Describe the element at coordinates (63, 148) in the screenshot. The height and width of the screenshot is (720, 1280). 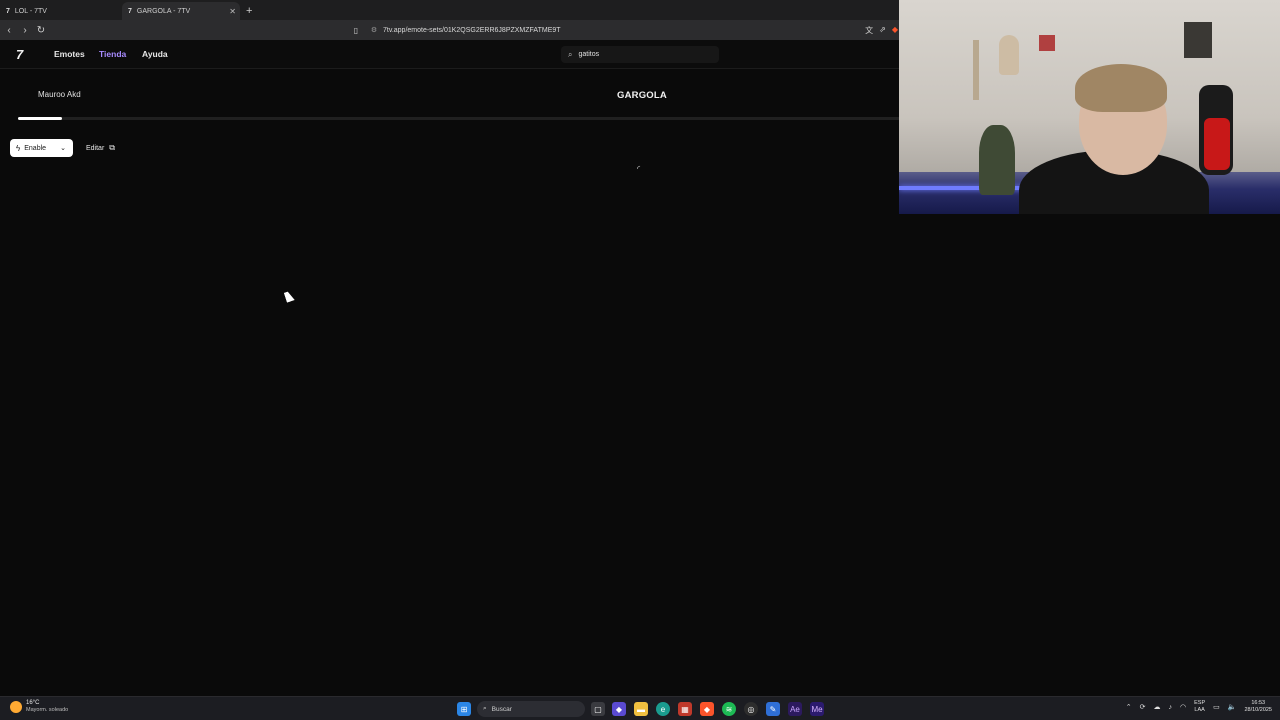
I see `chevron-down-icon: ⌄` at that location.